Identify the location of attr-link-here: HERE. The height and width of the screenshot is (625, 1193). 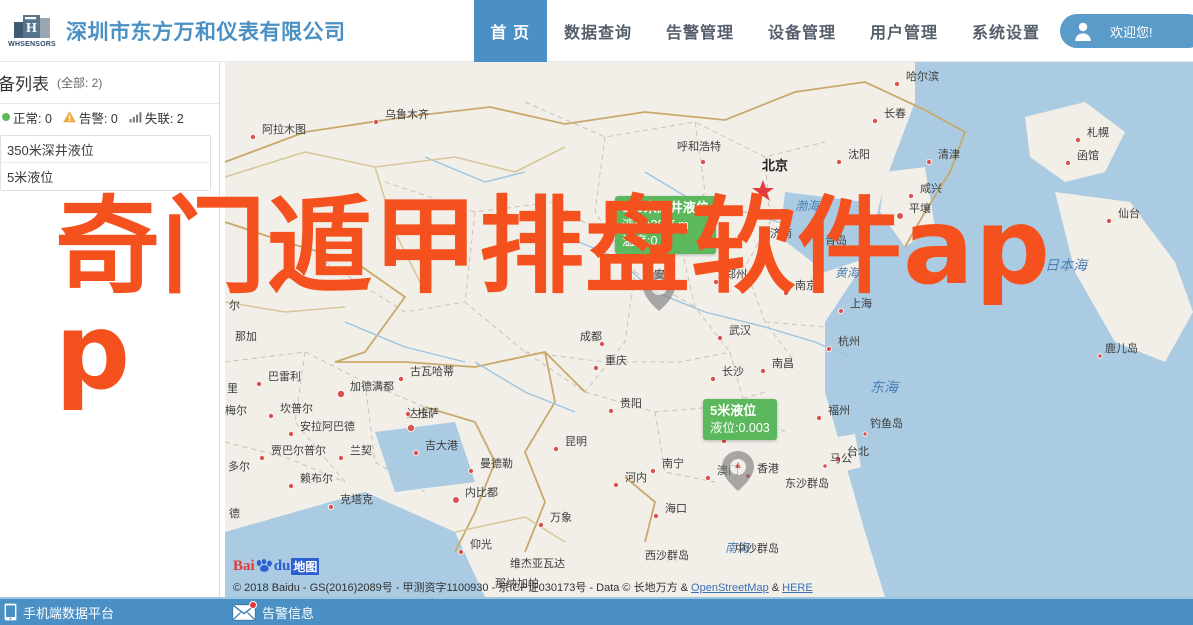
(797, 588).